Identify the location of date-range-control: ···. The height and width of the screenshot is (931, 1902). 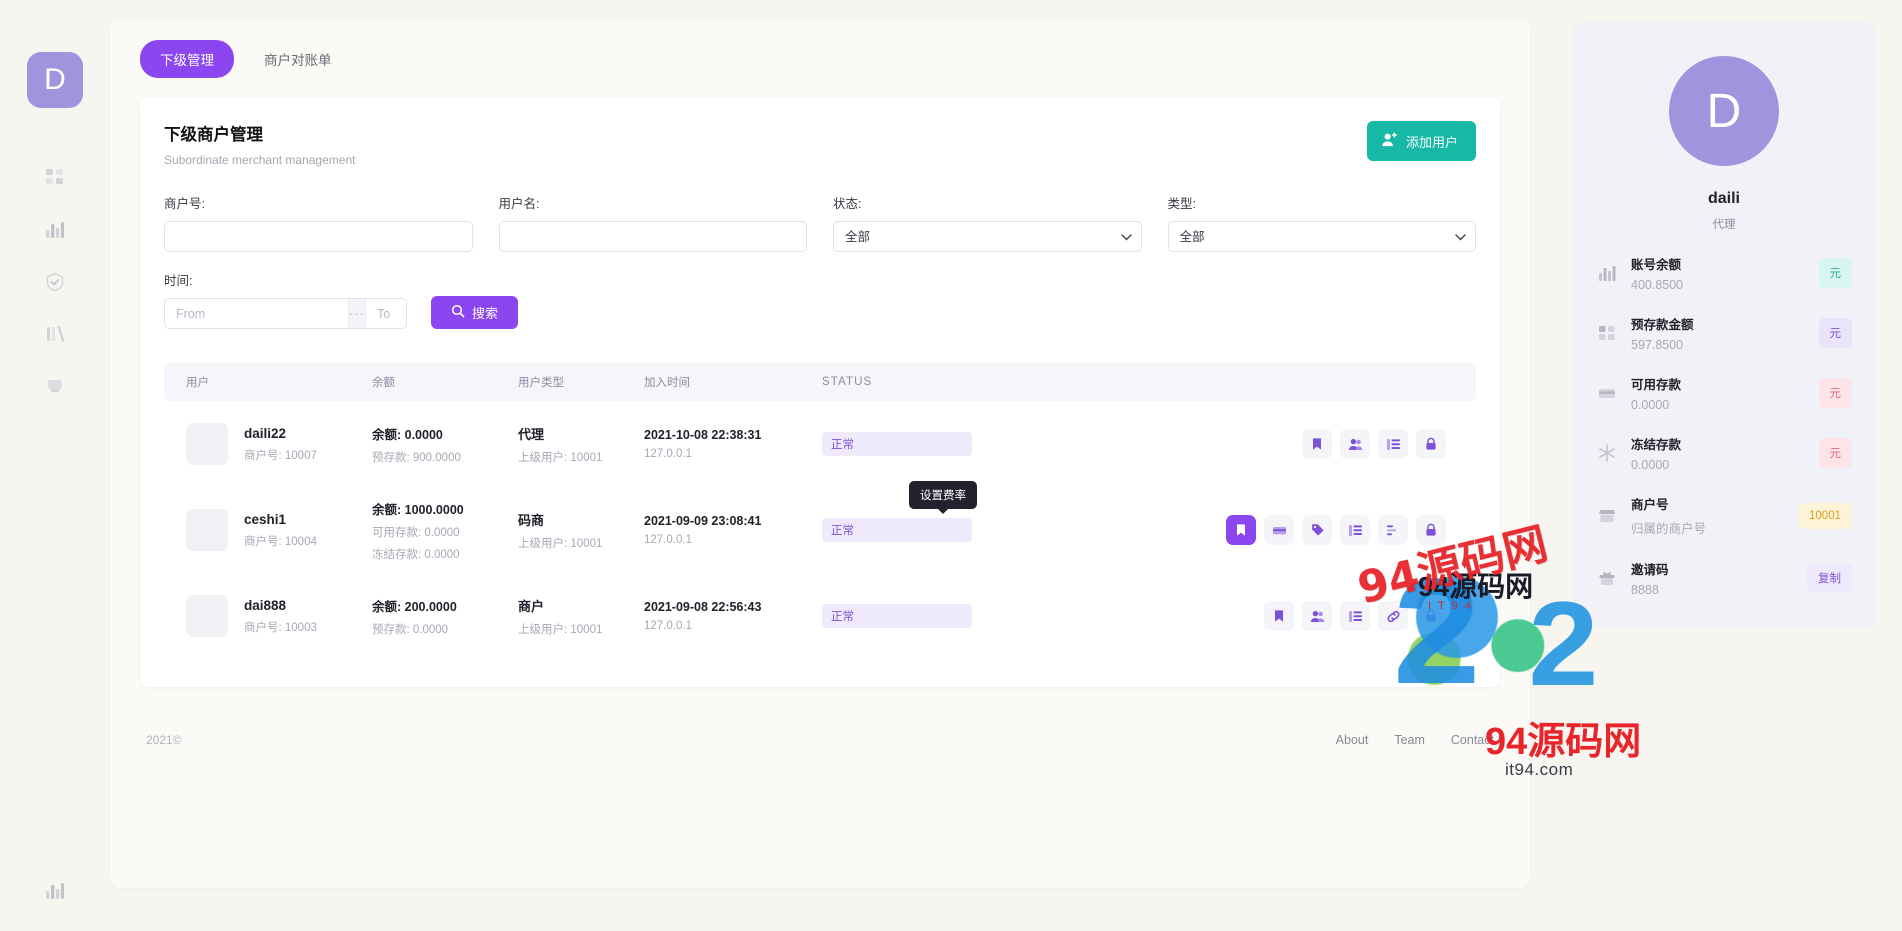
(285, 313).